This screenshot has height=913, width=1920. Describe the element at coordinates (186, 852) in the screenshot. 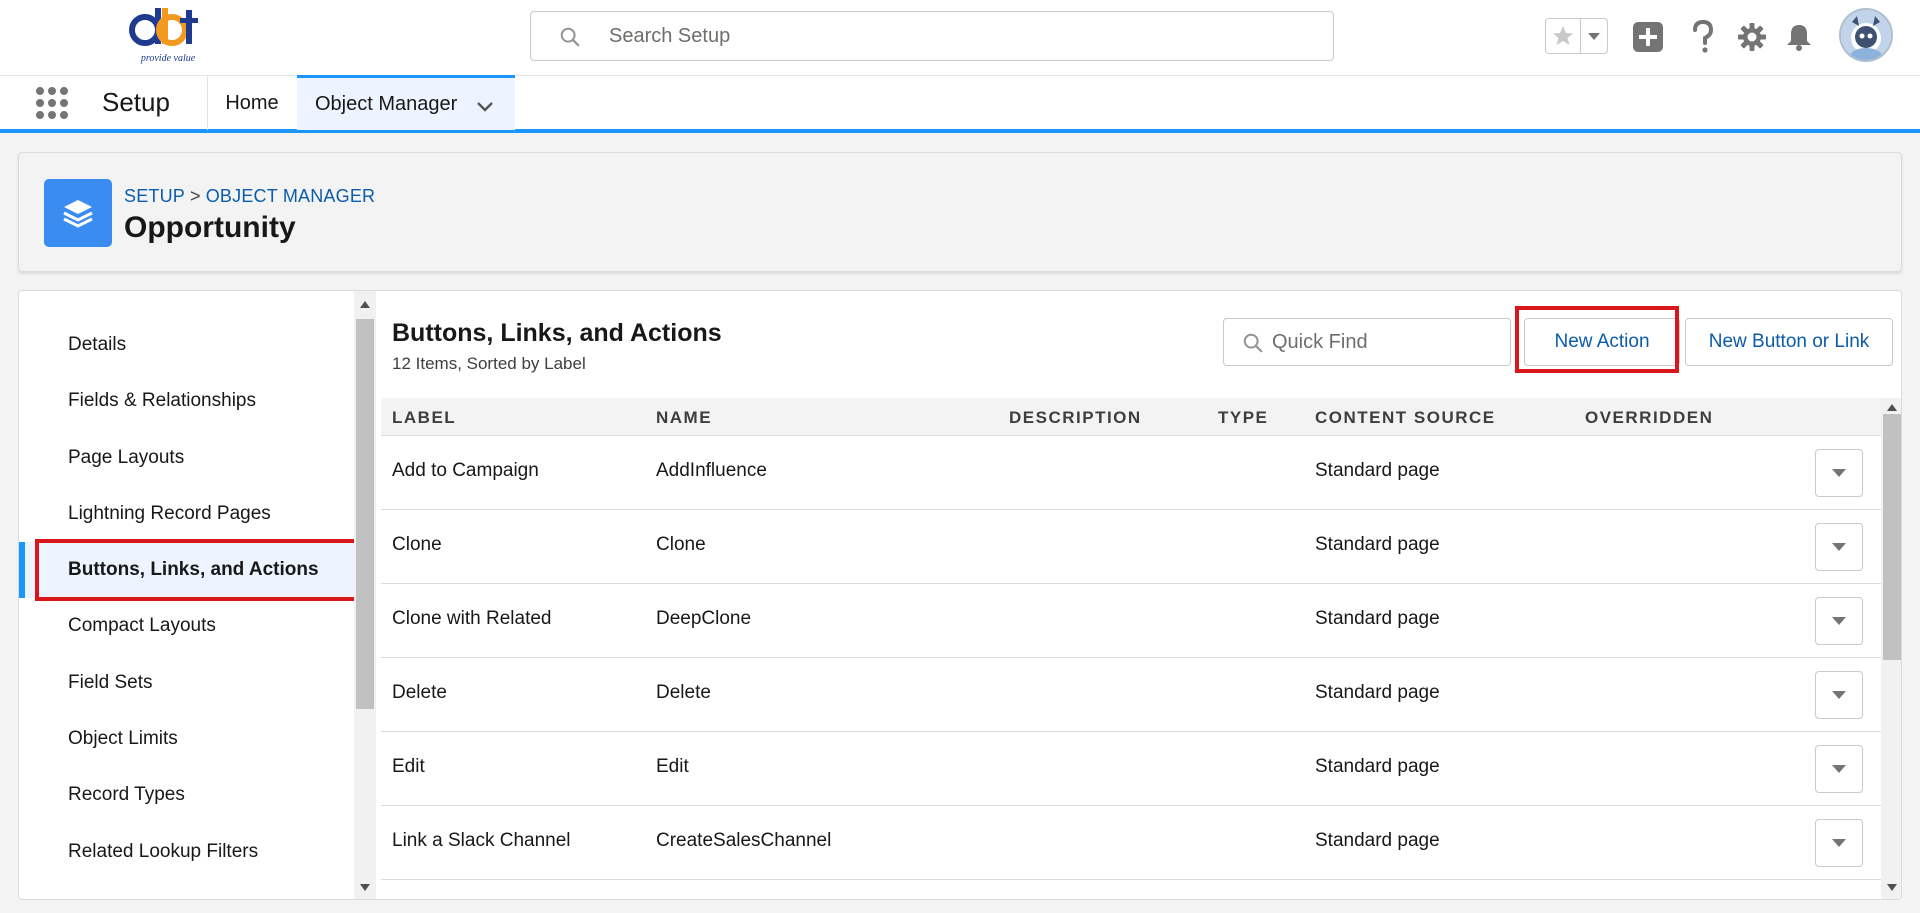

I see `sidebar-item-related-lookup-filters: Related Lookup Filters` at that location.